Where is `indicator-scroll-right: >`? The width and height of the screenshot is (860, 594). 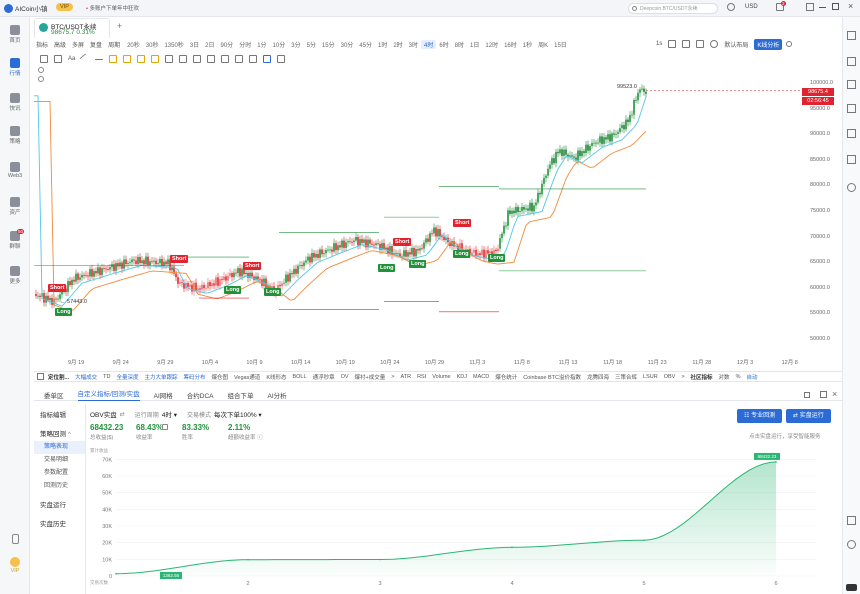 indicator-scroll-right: > is located at coordinates (682, 377).